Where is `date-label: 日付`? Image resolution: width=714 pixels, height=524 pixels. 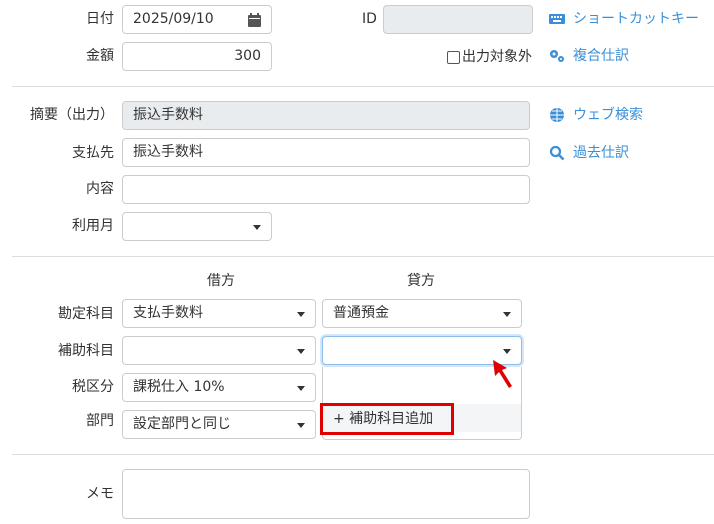 date-label: 日付 is located at coordinates (100, 19).